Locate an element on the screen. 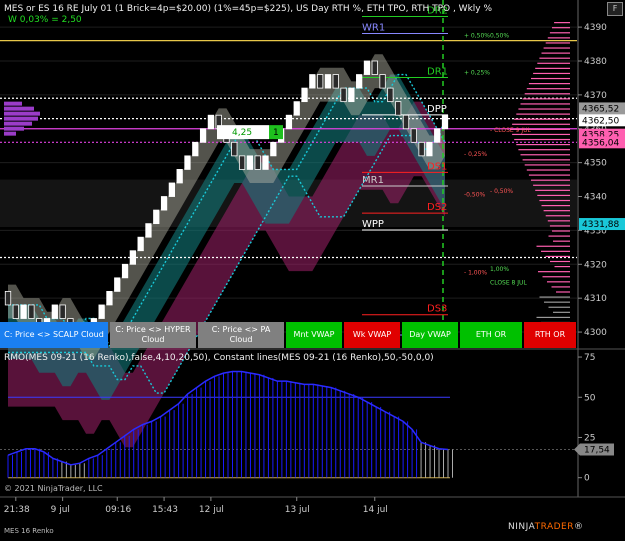  rmo-tick-label: 75 is located at coordinates (589, 358).